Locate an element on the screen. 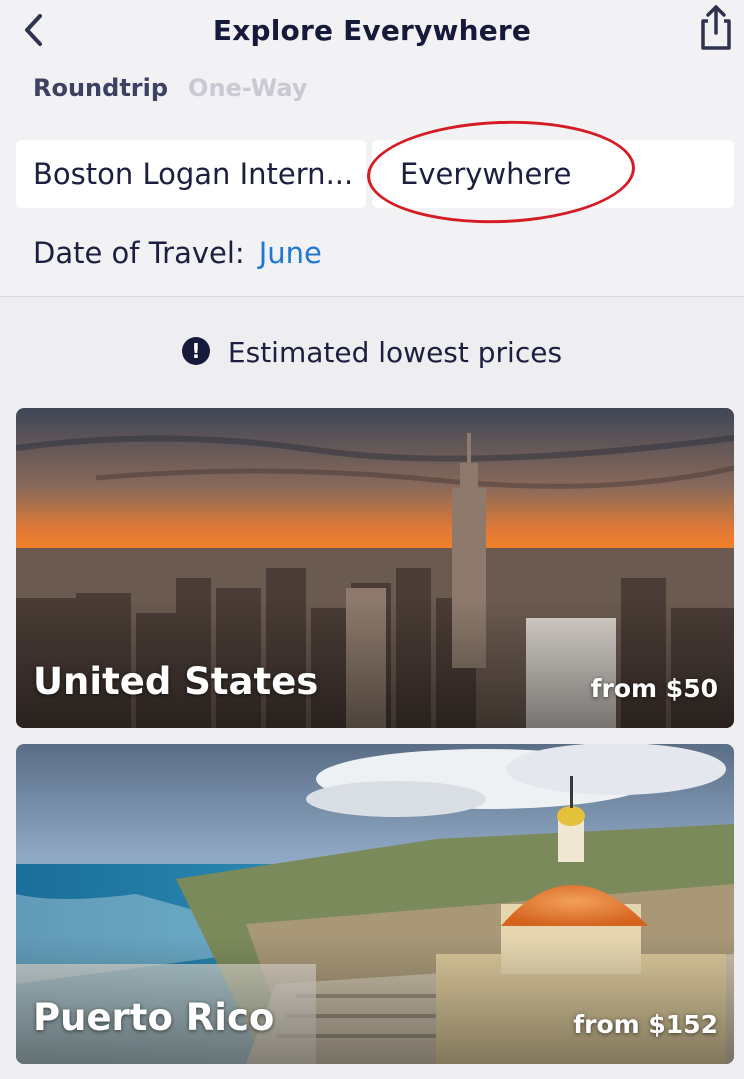 The height and width of the screenshot is (1079, 744). route-fields: Boston Logan Intern... Everywhere is located at coordinates (375, 174).